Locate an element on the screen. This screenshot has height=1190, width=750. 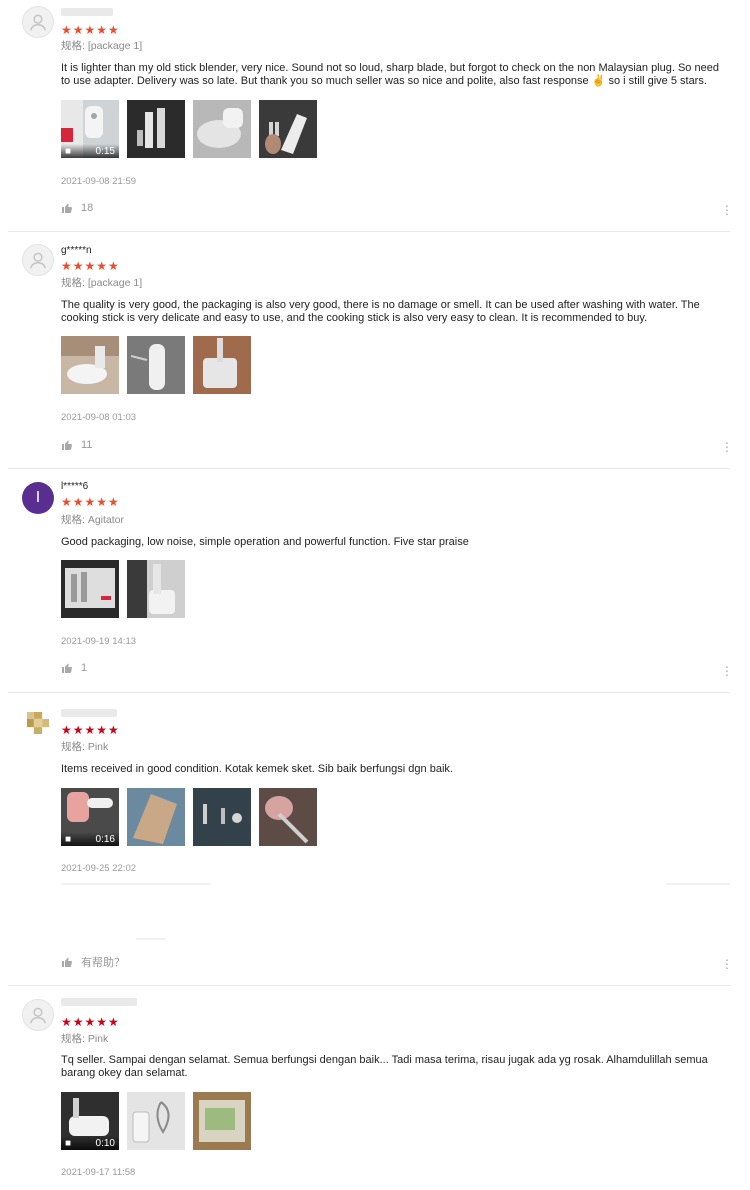
review-date: 2021-09-17 11:58 is located at coordinates (98, 1172).